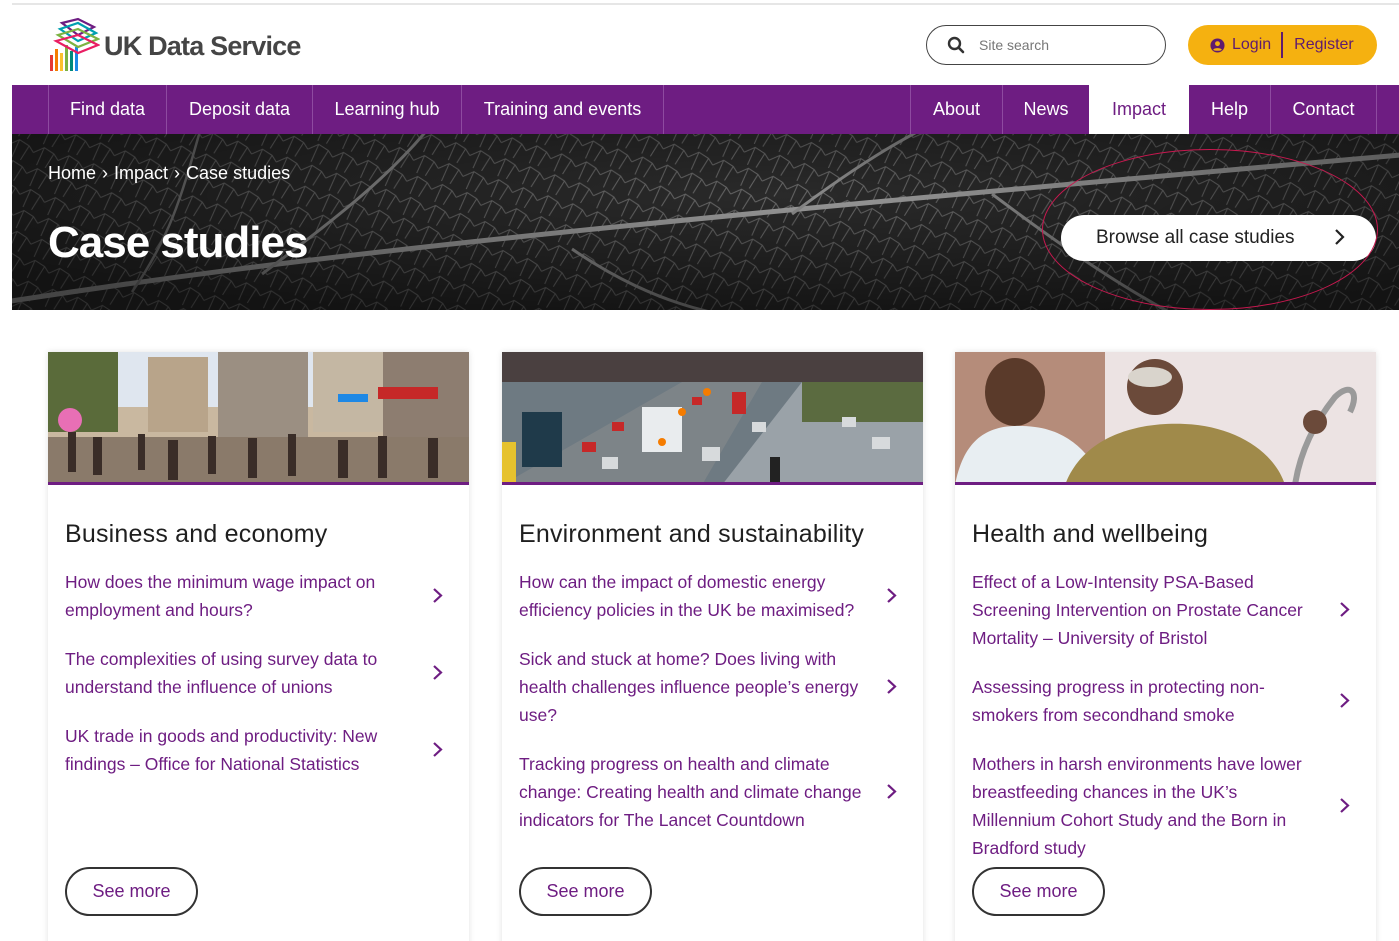  What do you see at coordinates (141, 173) in the screenshot?
I see `breadcrumb-impact: Impact` at bounding box center [141, 173].